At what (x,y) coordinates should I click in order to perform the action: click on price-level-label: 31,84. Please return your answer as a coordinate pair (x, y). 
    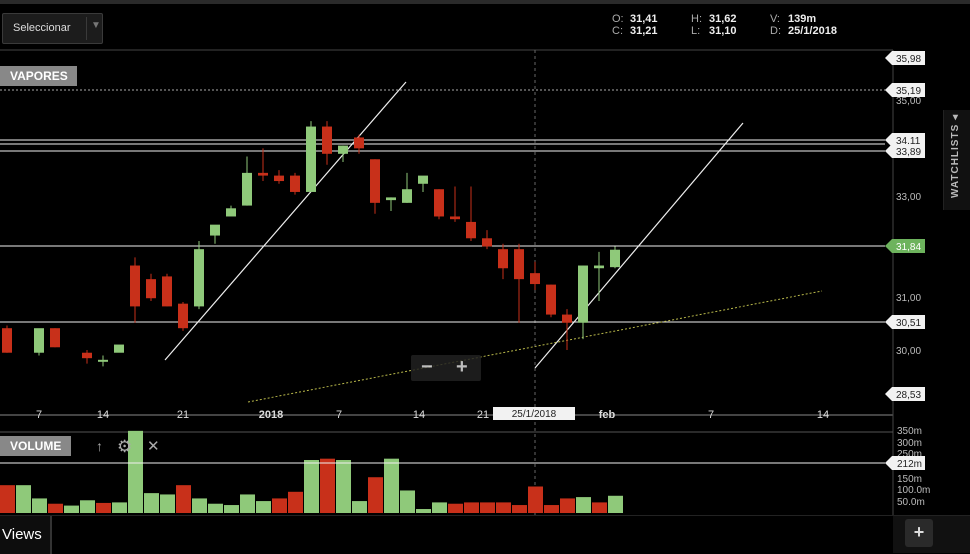
    Looking at the image, I should click on (908, 247).